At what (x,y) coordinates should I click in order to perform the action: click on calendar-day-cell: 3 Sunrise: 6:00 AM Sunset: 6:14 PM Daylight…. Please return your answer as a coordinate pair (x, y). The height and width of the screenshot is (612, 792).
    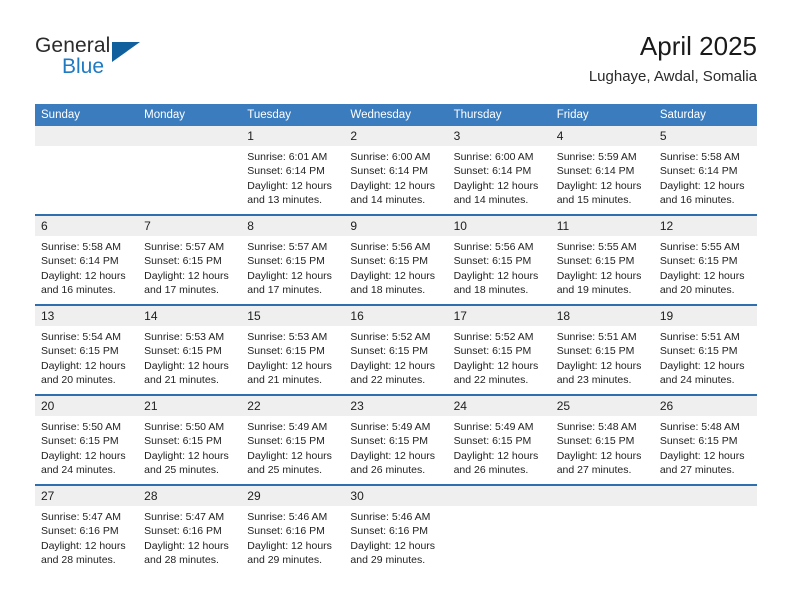
    Looking at the image, I should click on (499, 170).